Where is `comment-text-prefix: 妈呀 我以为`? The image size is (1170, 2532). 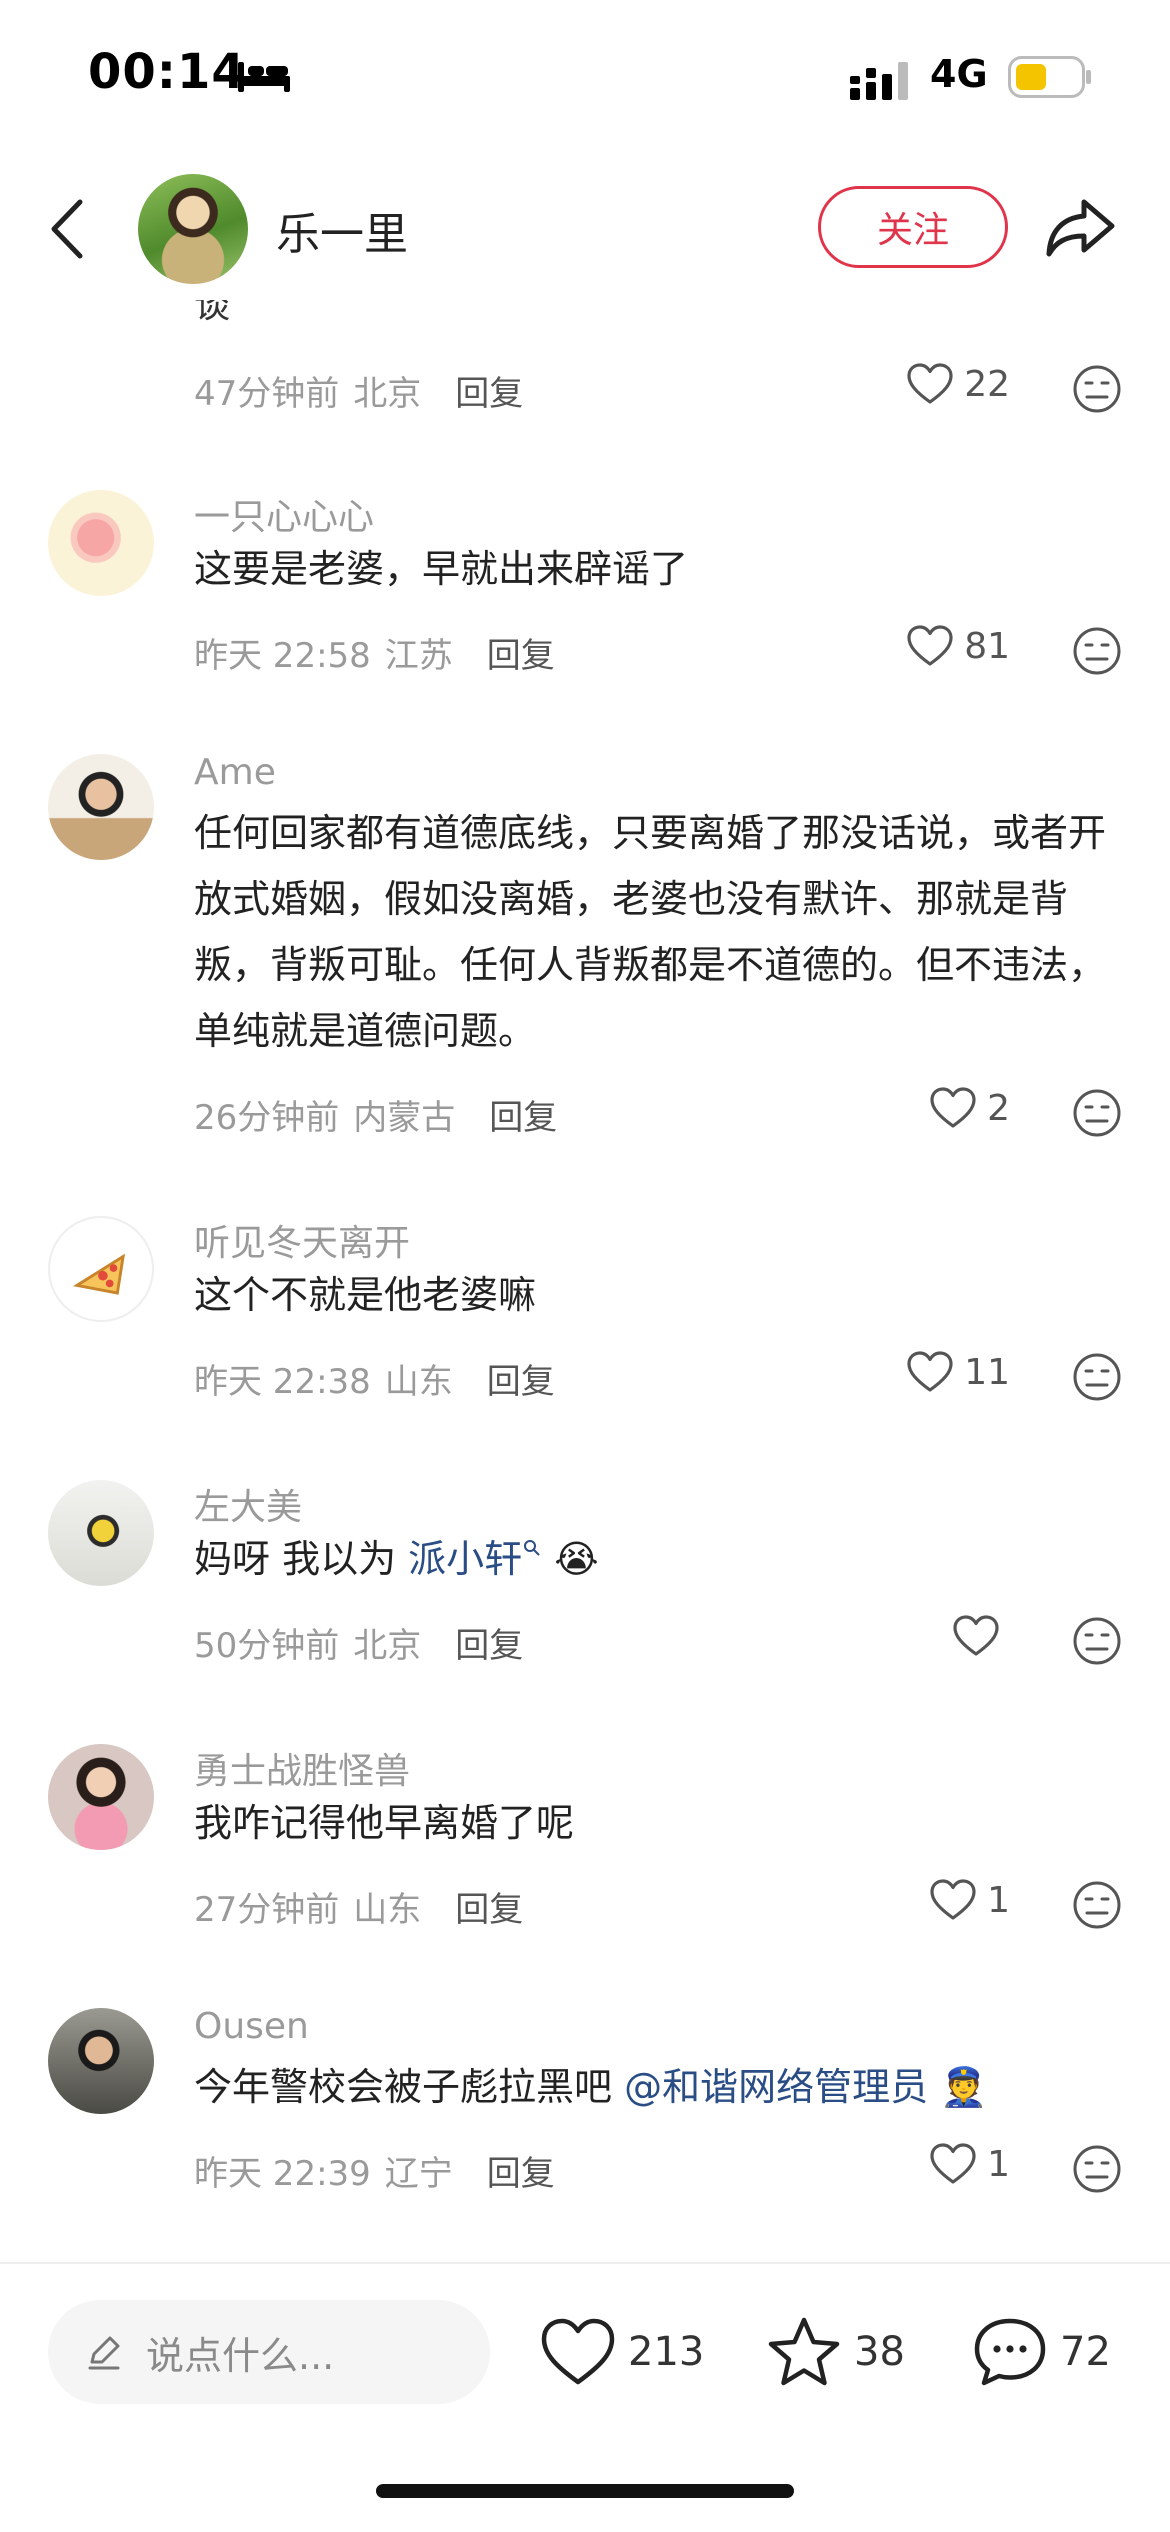
comment-text-prefix: 妈呀 我以为 is located at coordinates (301, 1559).